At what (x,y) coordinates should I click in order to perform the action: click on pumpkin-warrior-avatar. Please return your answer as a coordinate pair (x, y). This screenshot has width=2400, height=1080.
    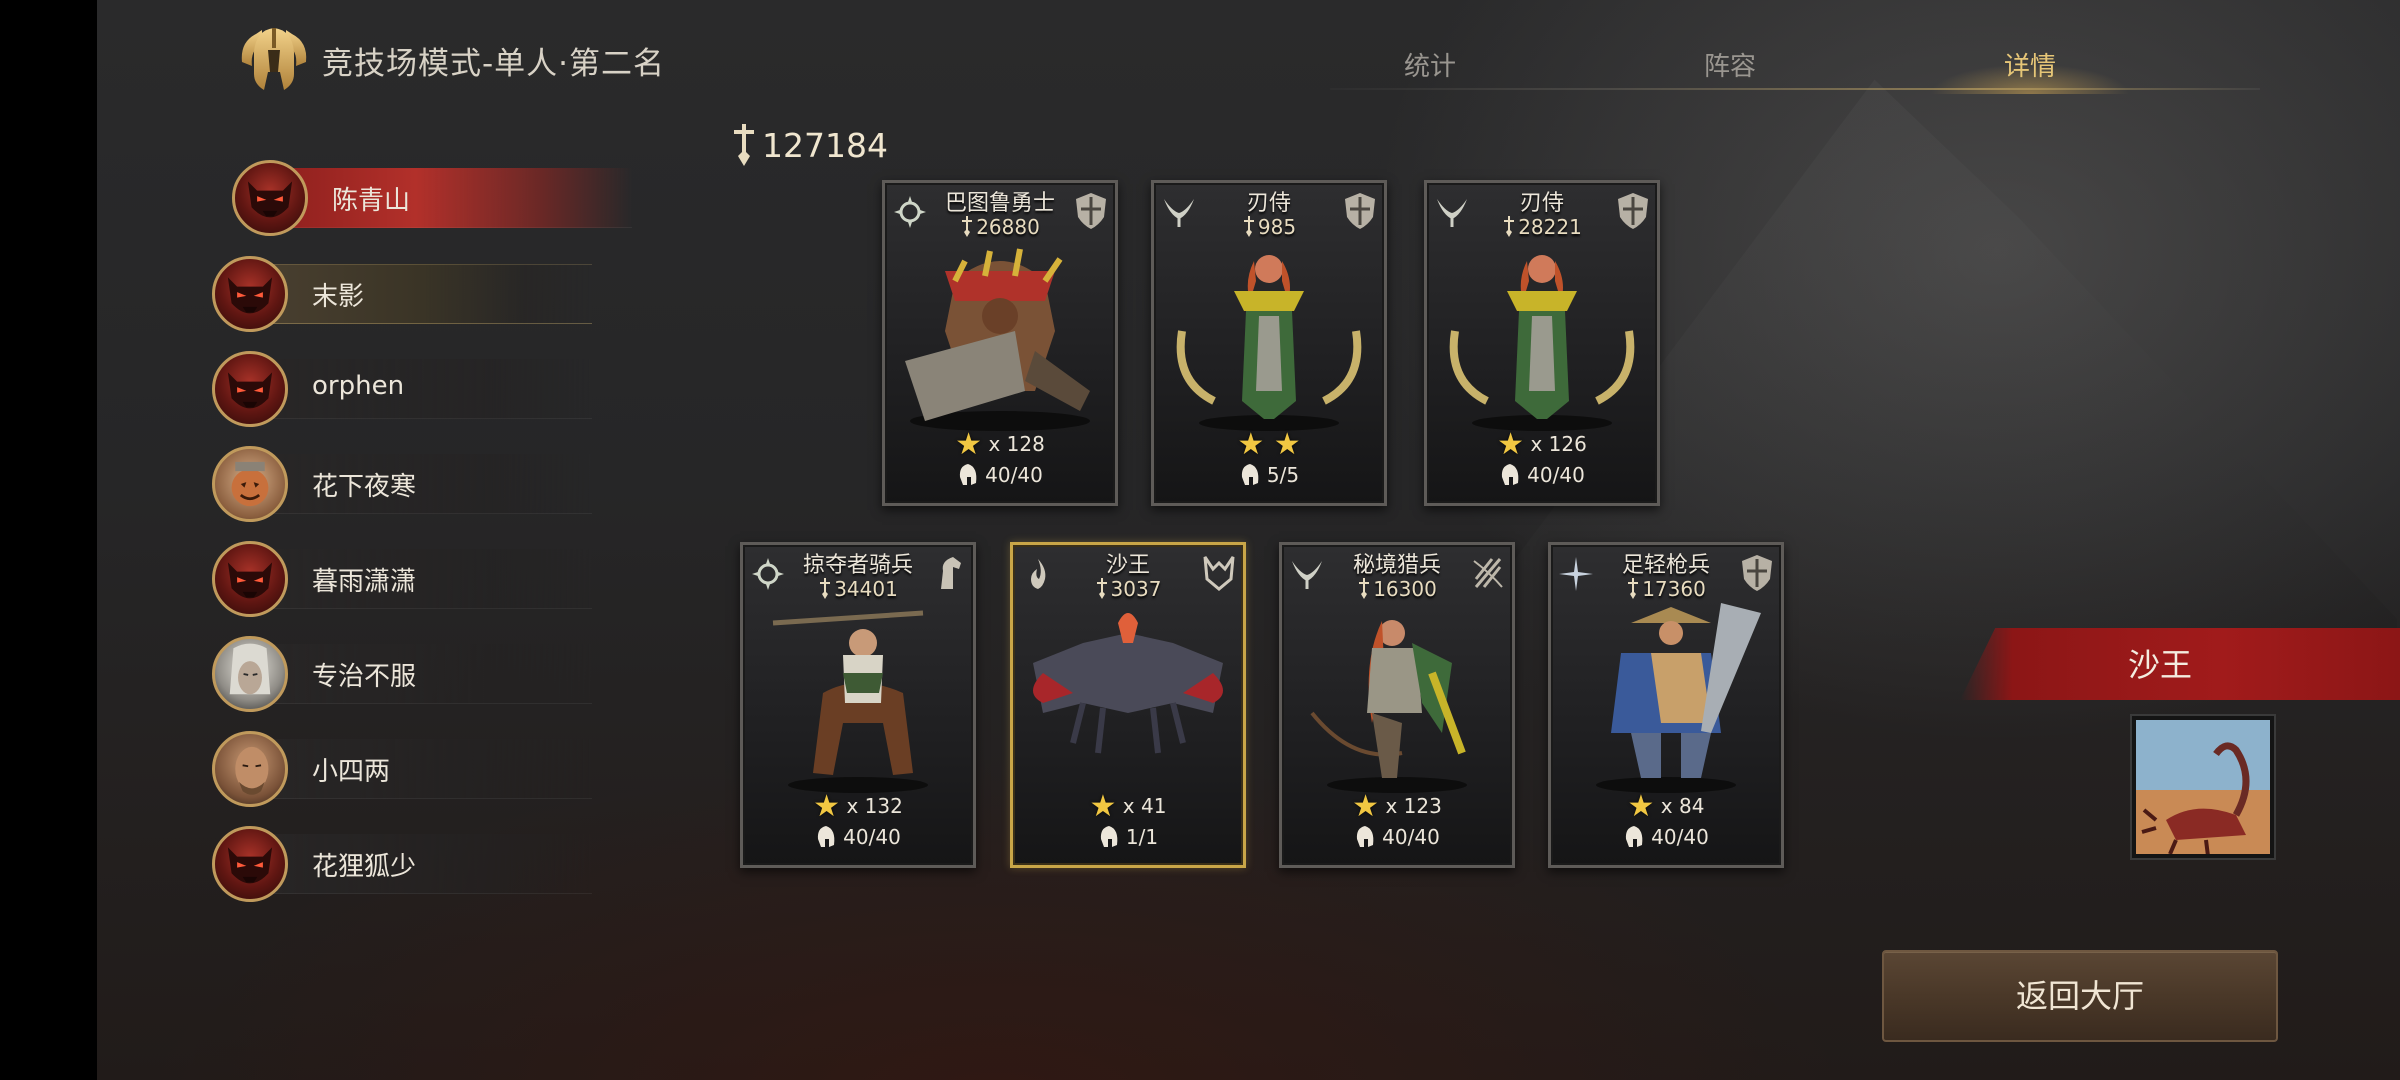
    Looking at the image, I should click on (250, 484).